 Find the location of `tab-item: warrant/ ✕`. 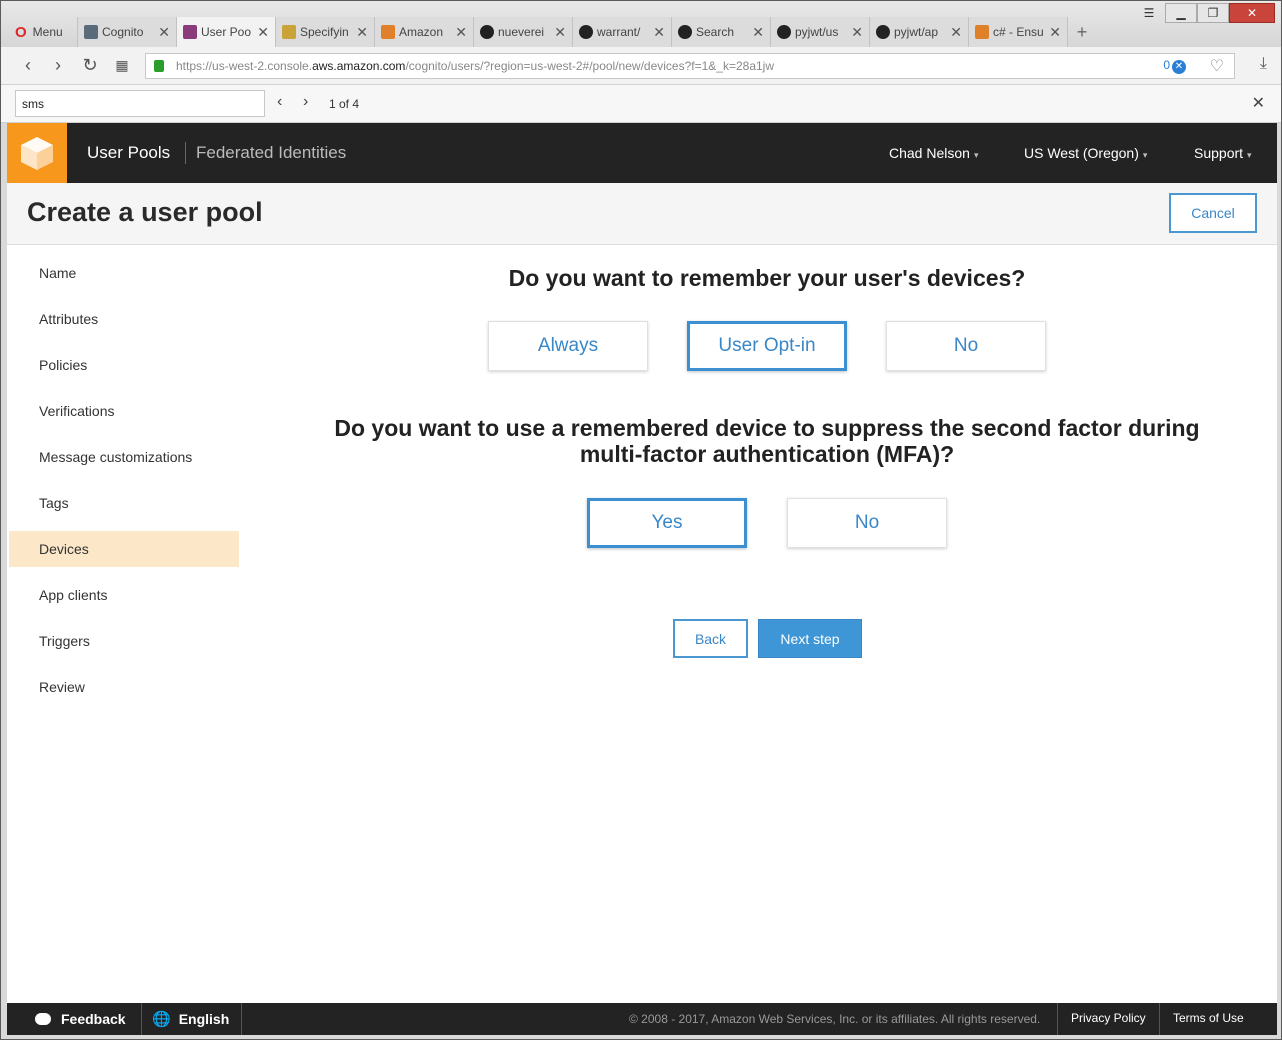

tab-item: warrant/ ✕ is located at coordinates (622, 32).